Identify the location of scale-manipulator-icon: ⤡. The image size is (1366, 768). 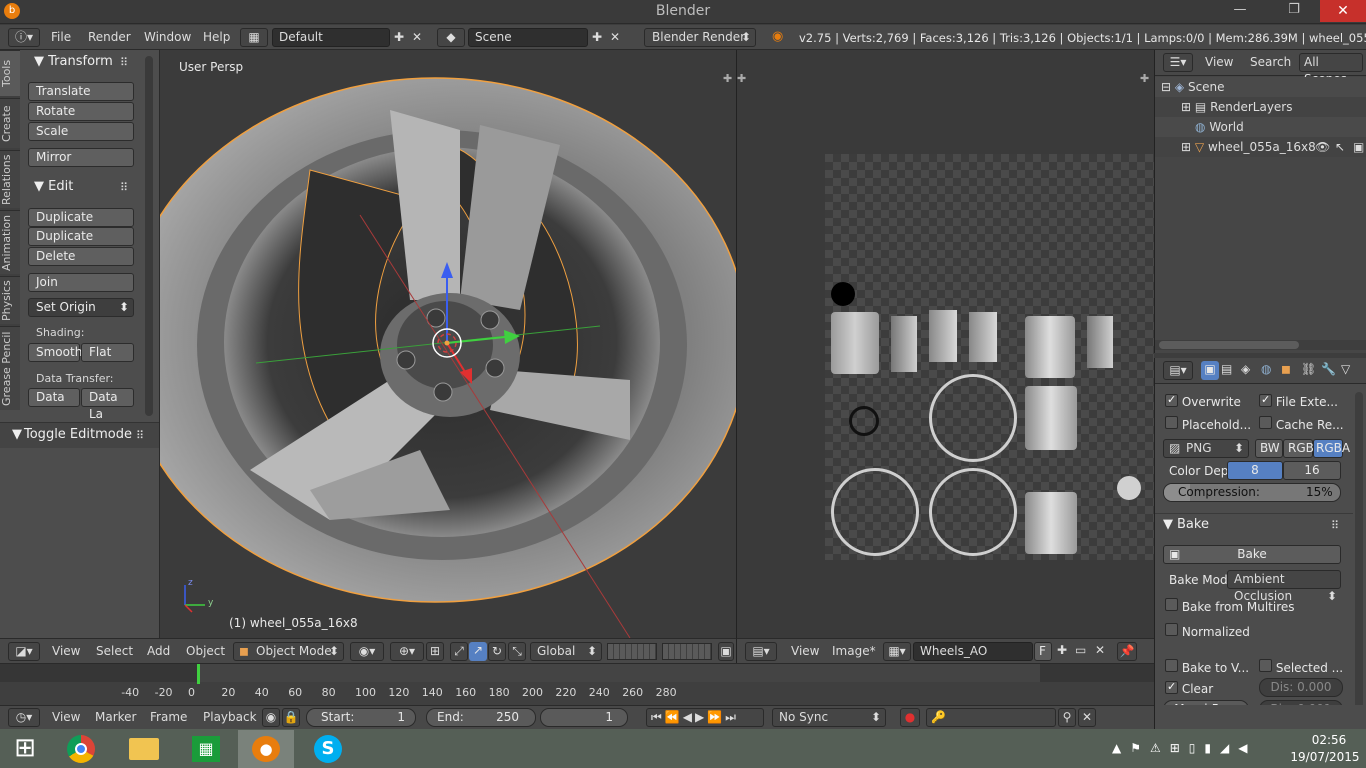
(517, 651).